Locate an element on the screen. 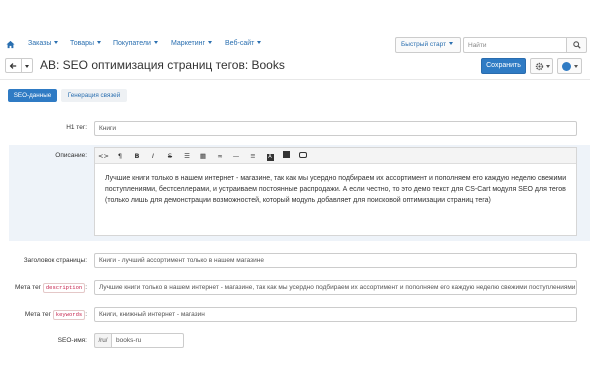 This screenshot has width=590, height=391. strikethrough-icon: S is located at coordinates (170, 156).